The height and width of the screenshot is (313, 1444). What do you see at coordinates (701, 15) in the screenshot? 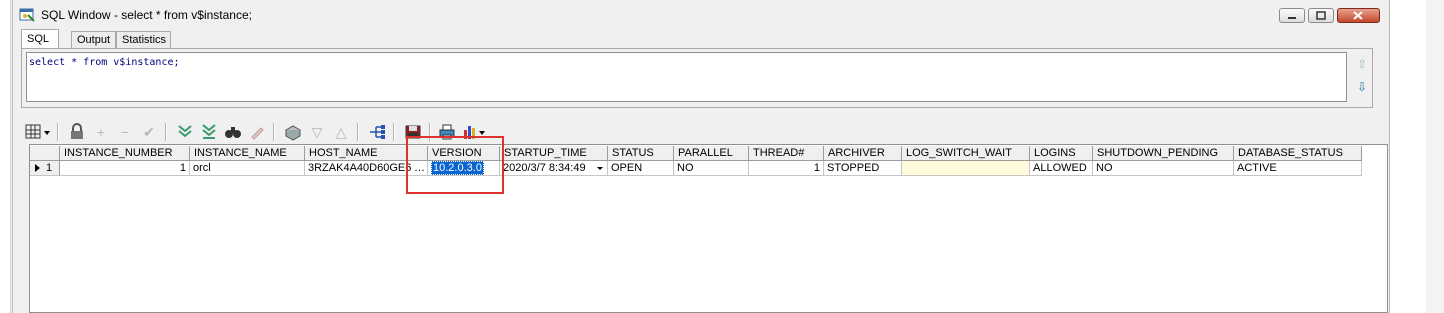
I see `title-bar: SQL Window - select * from v$instance;` at bounding box center [701, 15].